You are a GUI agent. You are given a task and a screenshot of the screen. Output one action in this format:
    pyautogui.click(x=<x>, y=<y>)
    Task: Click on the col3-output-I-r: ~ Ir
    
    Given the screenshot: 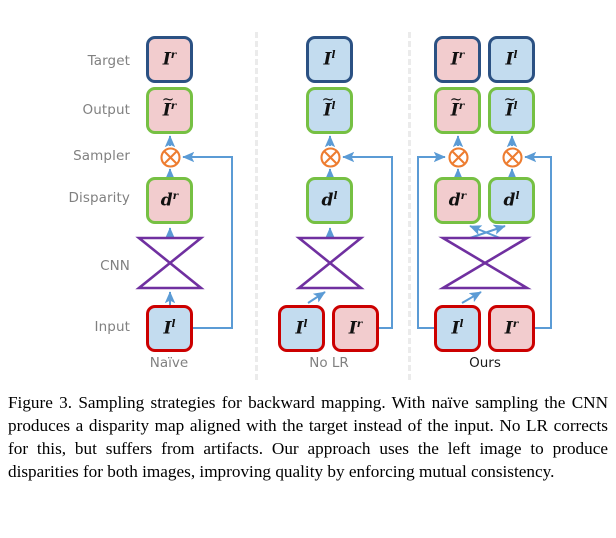 What is the action you would take?
    pyautogui.click(x=457, y=110)
    